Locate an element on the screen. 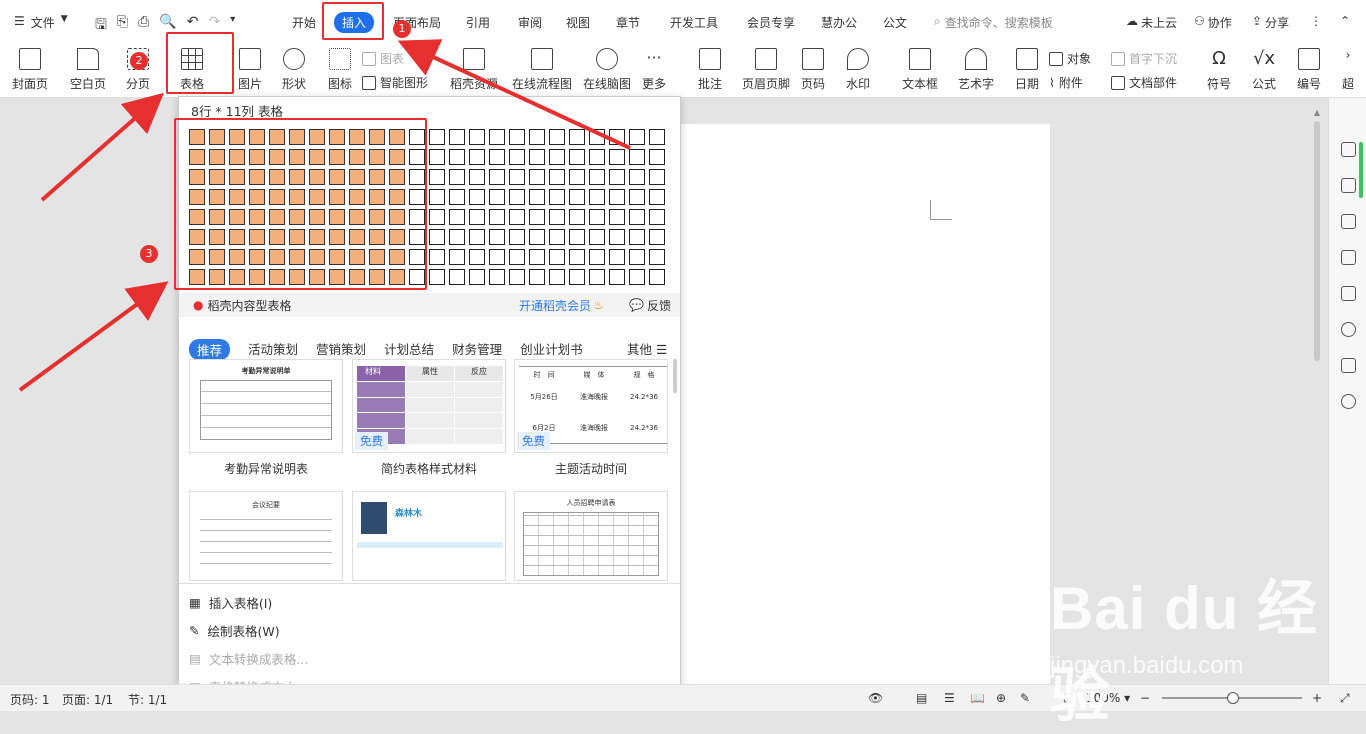 This screenshot has height=734, width=1366. baidu-watermark: Bai du 经验 is located at coordinates (1184, 652).